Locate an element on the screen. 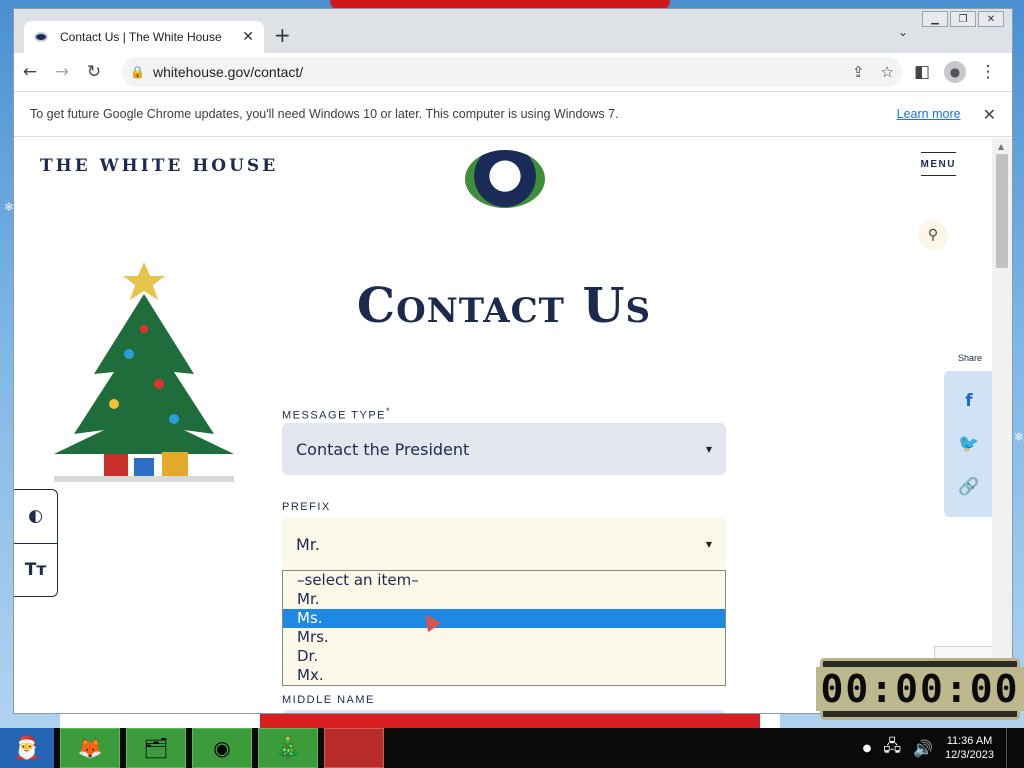 Image resolution: width=1024 pixels, height=768 pixels. scroll-up-icon: ▲ is located at coordinates (1001, 146).